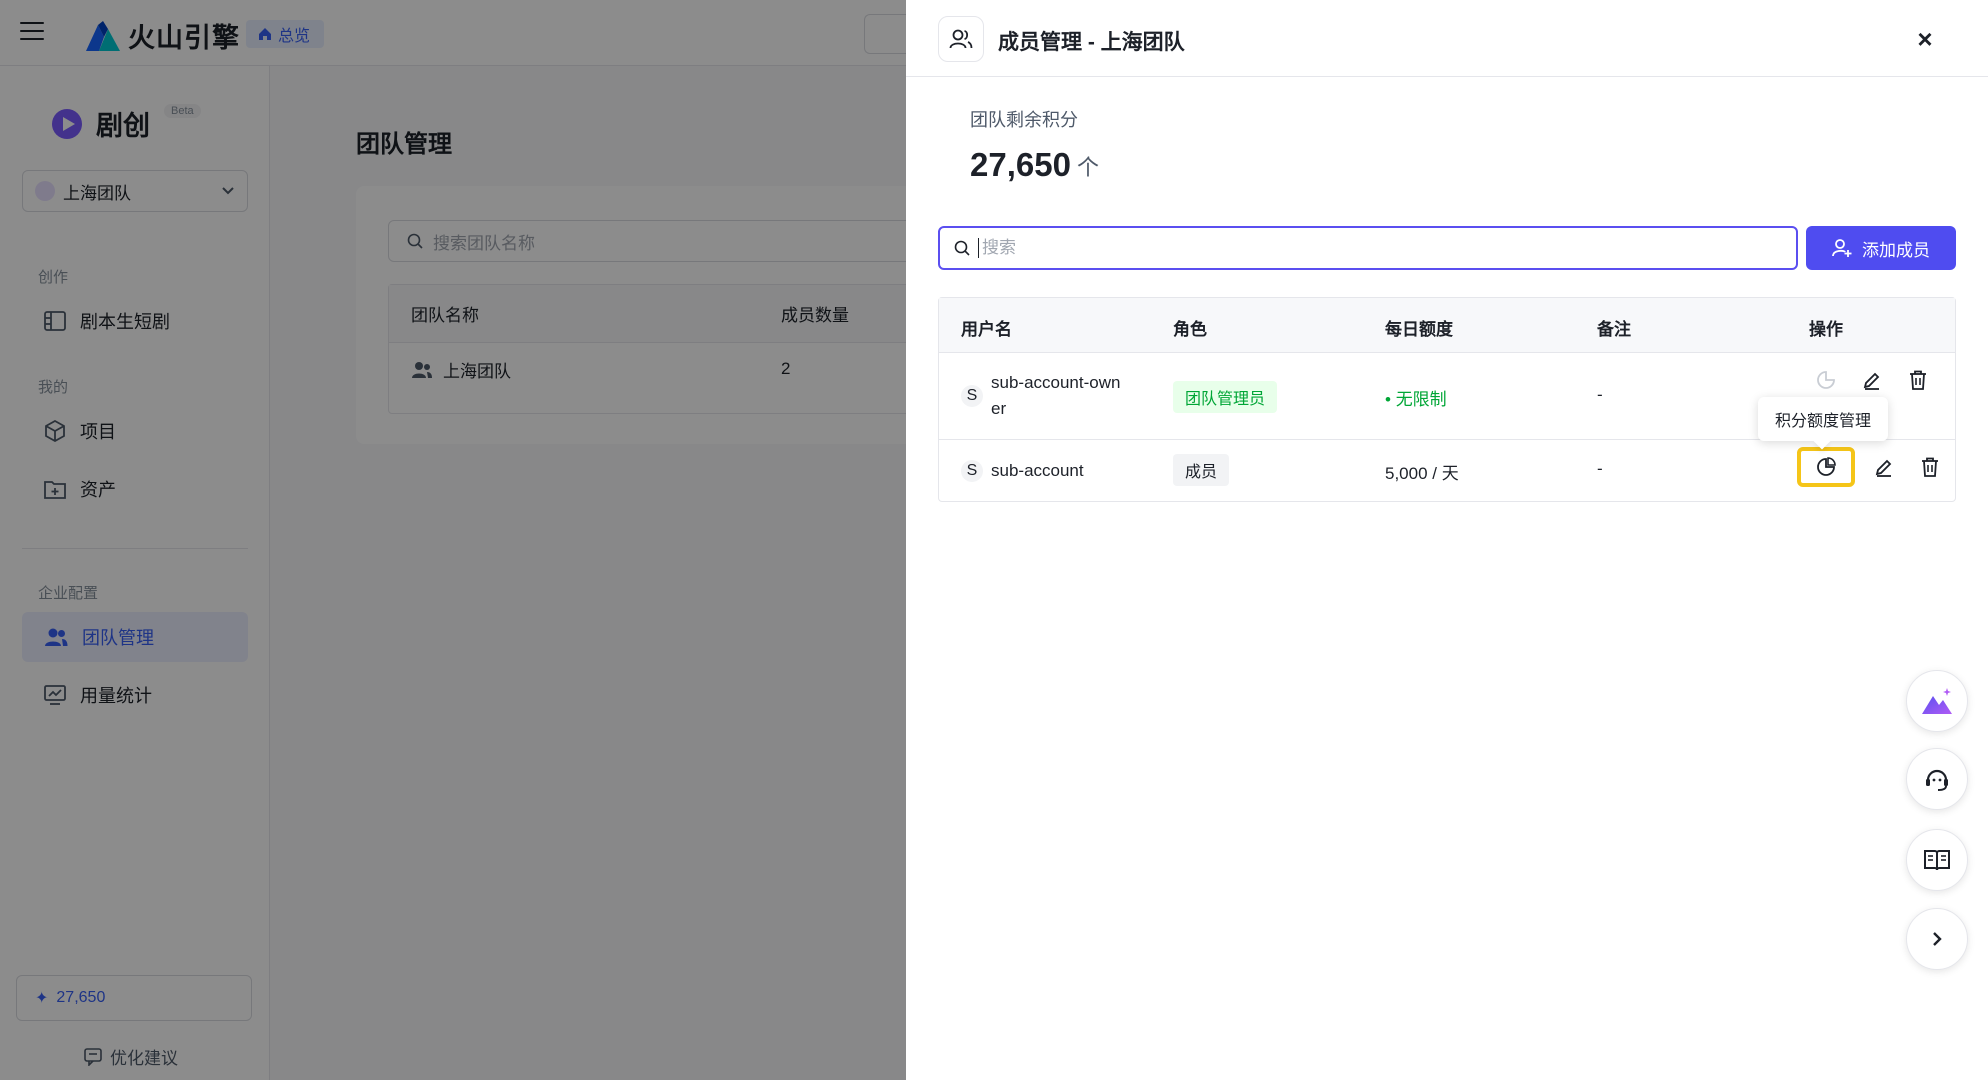 The width and height of the screenshot is (1988, 1080). Describe the element at coordinates (1091, 42) in the screenshot. I see `drawer-title: 成员管理 - 上海团队` at that location.